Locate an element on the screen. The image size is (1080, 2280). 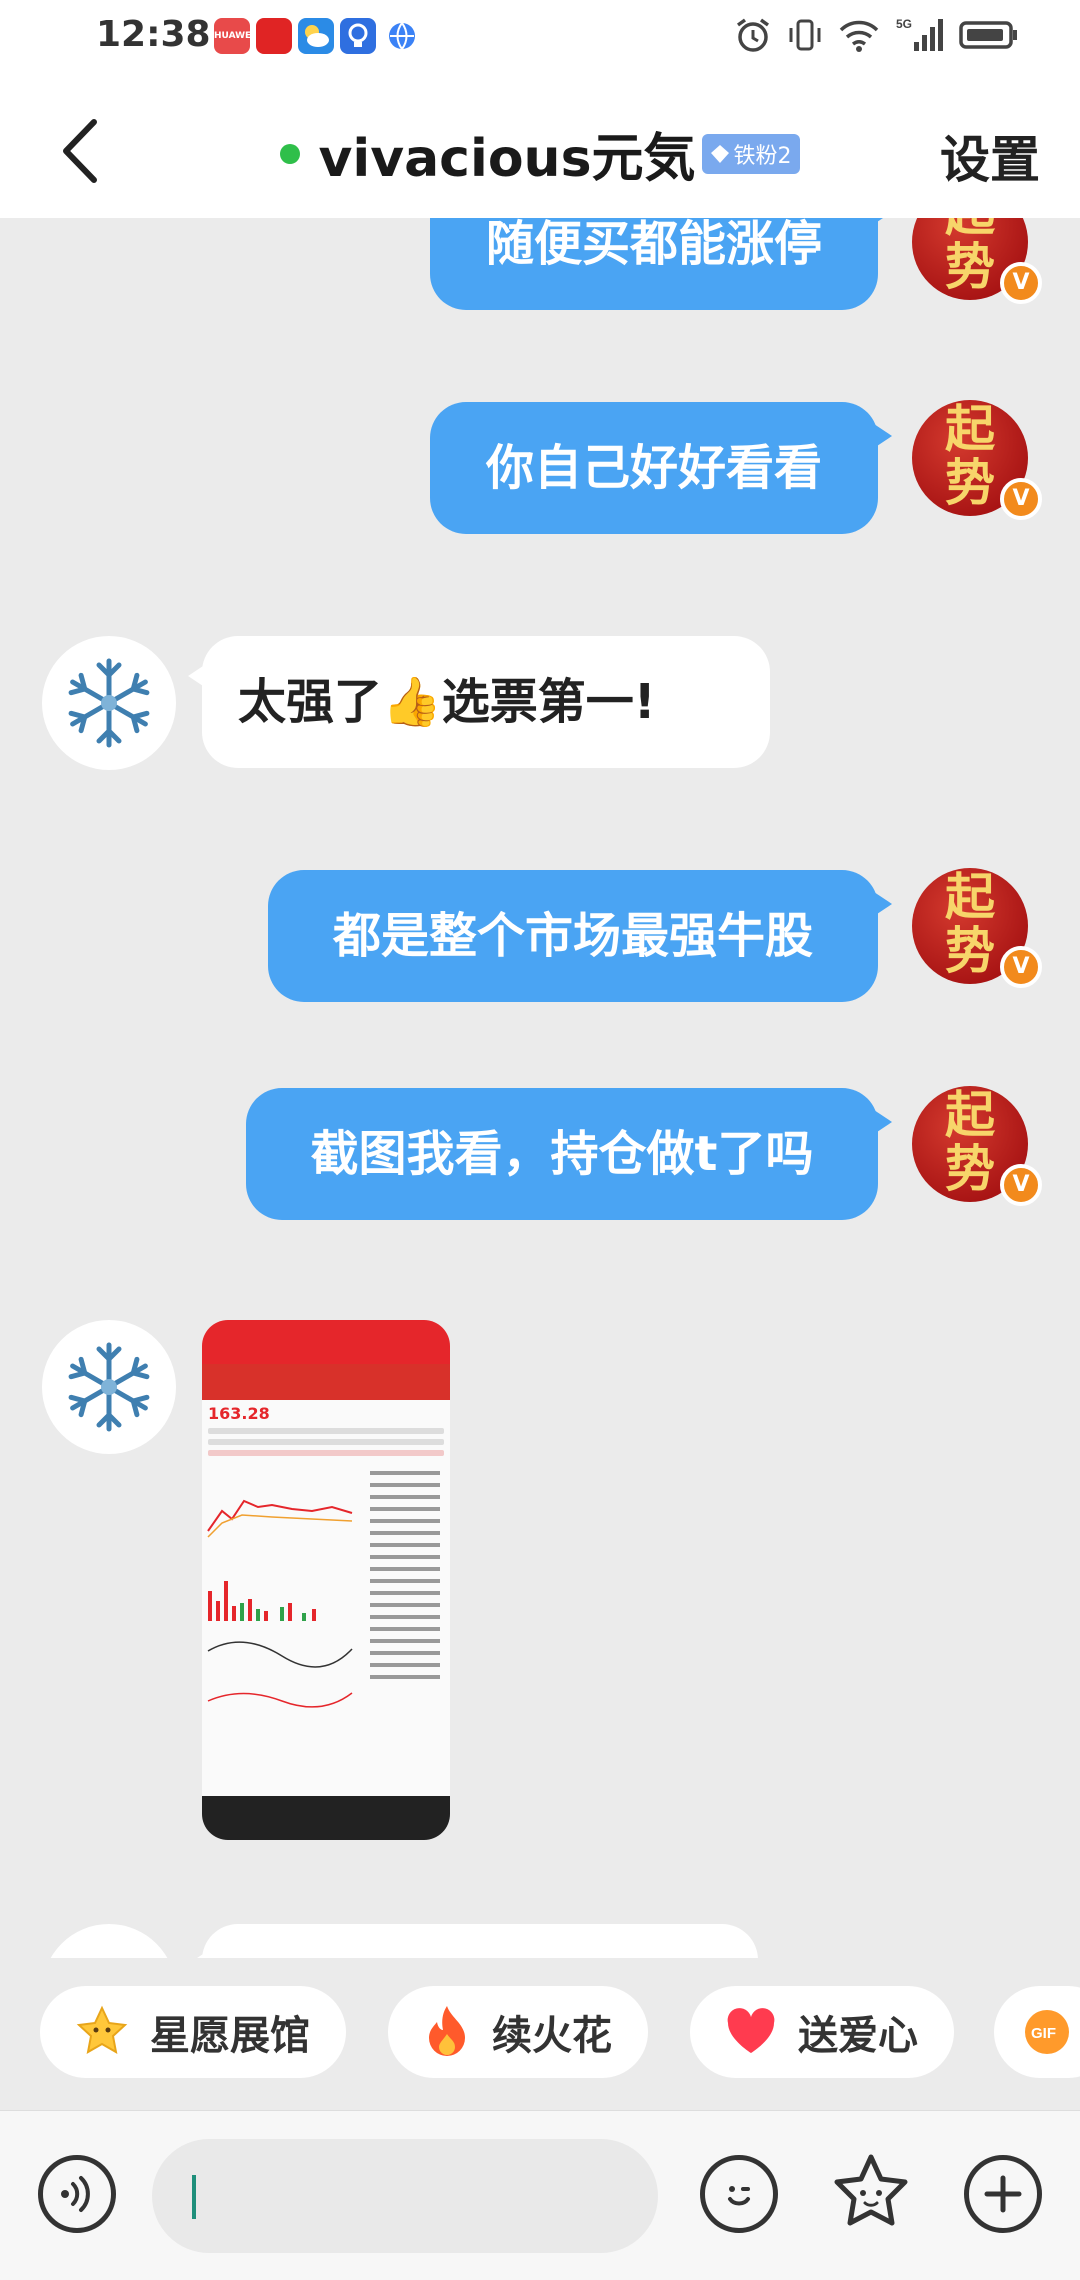
huawei-app-icon: HUAWEI is located at coordinates (232, 36).